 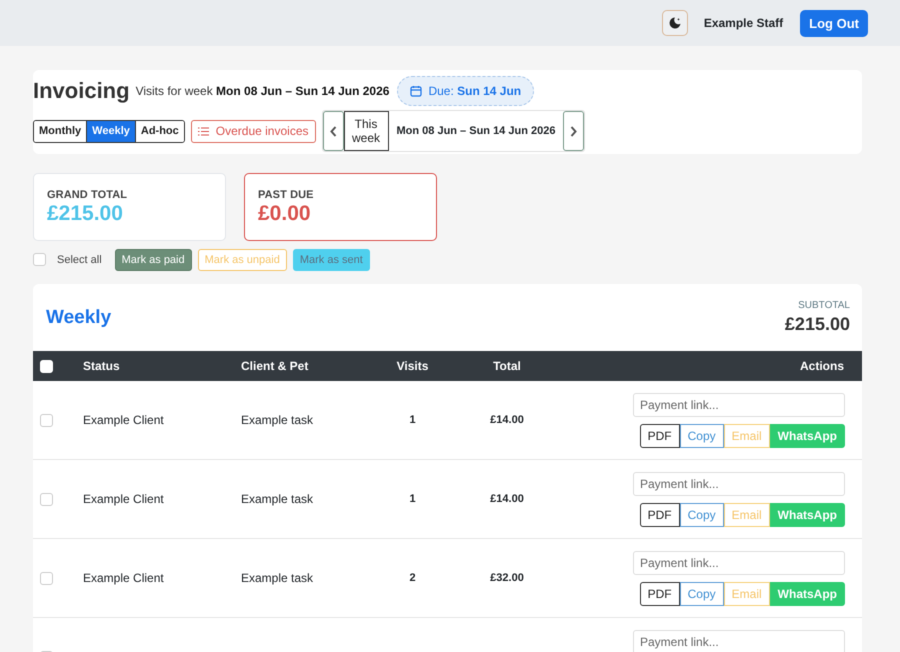 I want to click on stat-label: GRAND TOTAL, so click(x=87, y=195).